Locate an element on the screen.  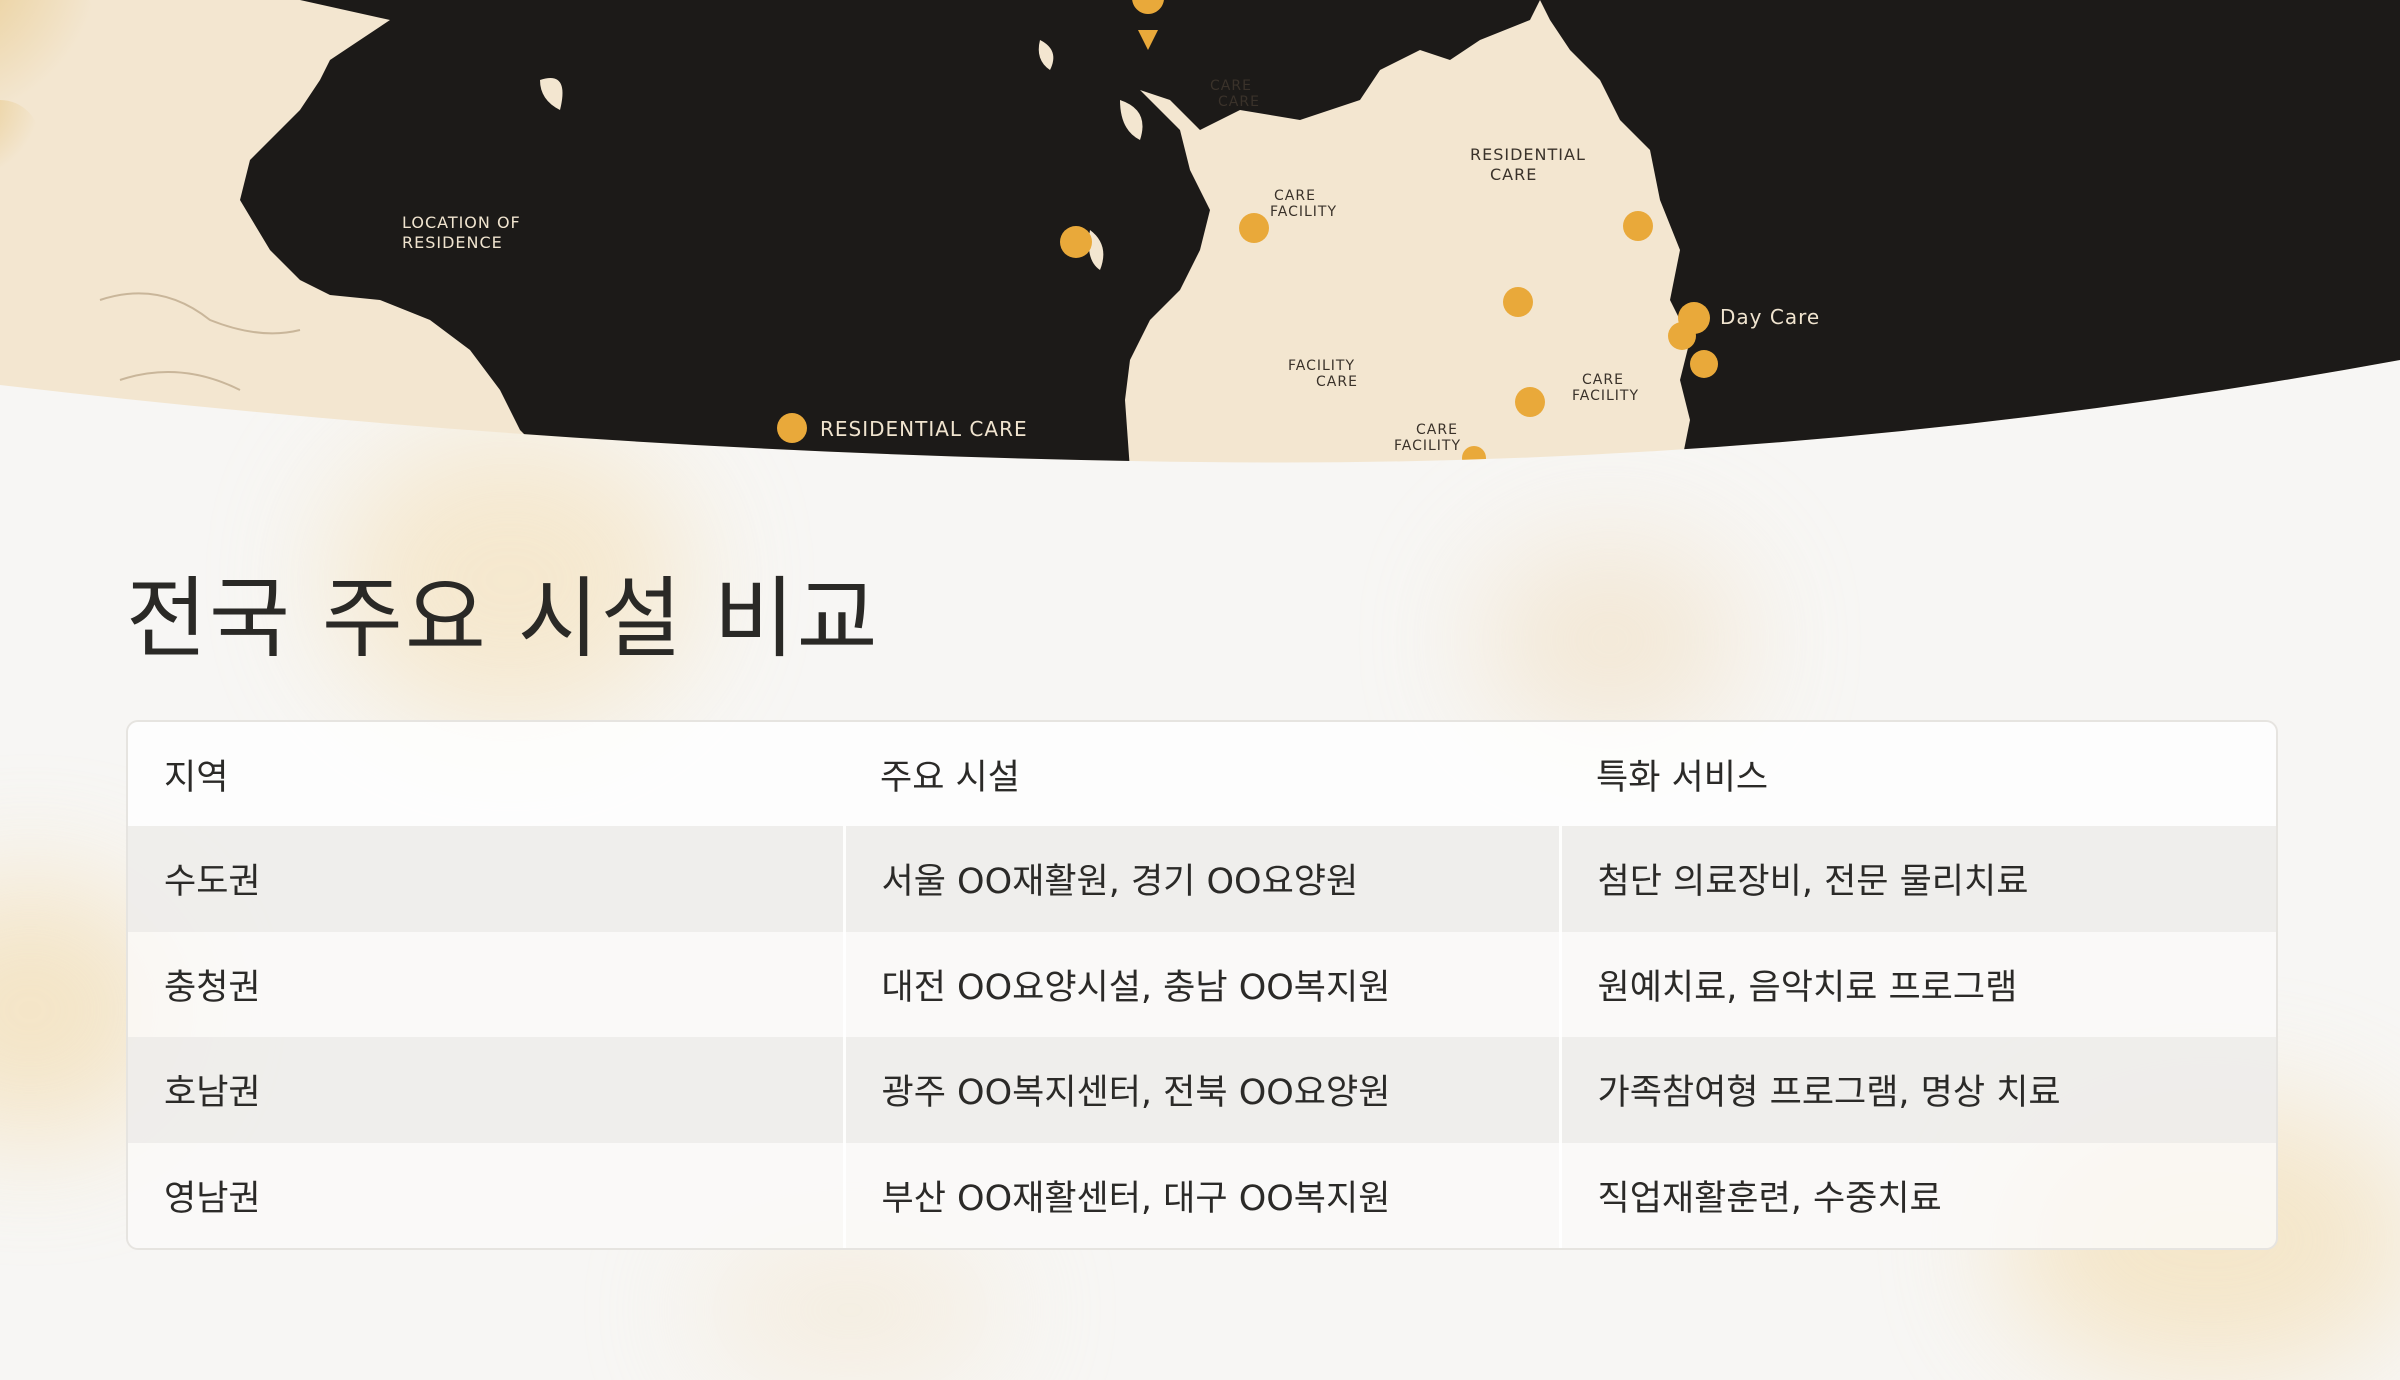
table-cell-region: 충청권 is located at coordinates (486, 984).